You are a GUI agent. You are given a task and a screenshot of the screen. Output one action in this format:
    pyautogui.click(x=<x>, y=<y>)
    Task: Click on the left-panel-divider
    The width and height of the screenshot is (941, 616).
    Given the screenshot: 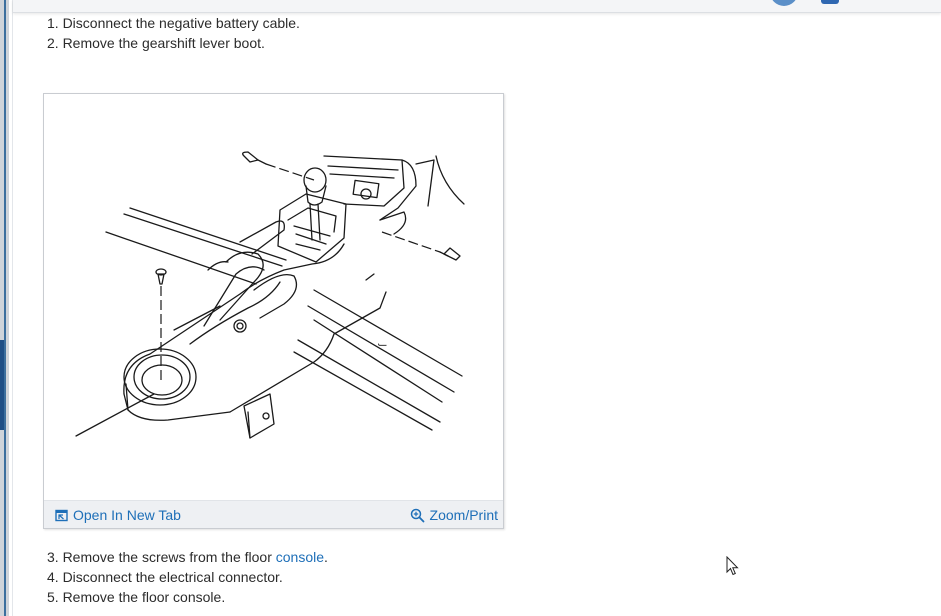 What is the action you would take?
    pyautogui.click(x=5, y=308)
    